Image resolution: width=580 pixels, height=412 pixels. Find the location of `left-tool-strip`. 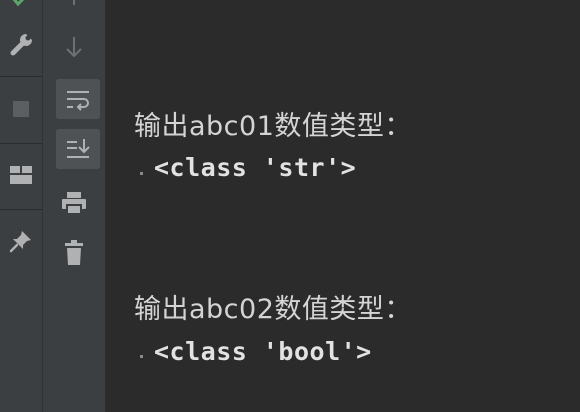

left-tool-strip is located at coordinates (21, 206).